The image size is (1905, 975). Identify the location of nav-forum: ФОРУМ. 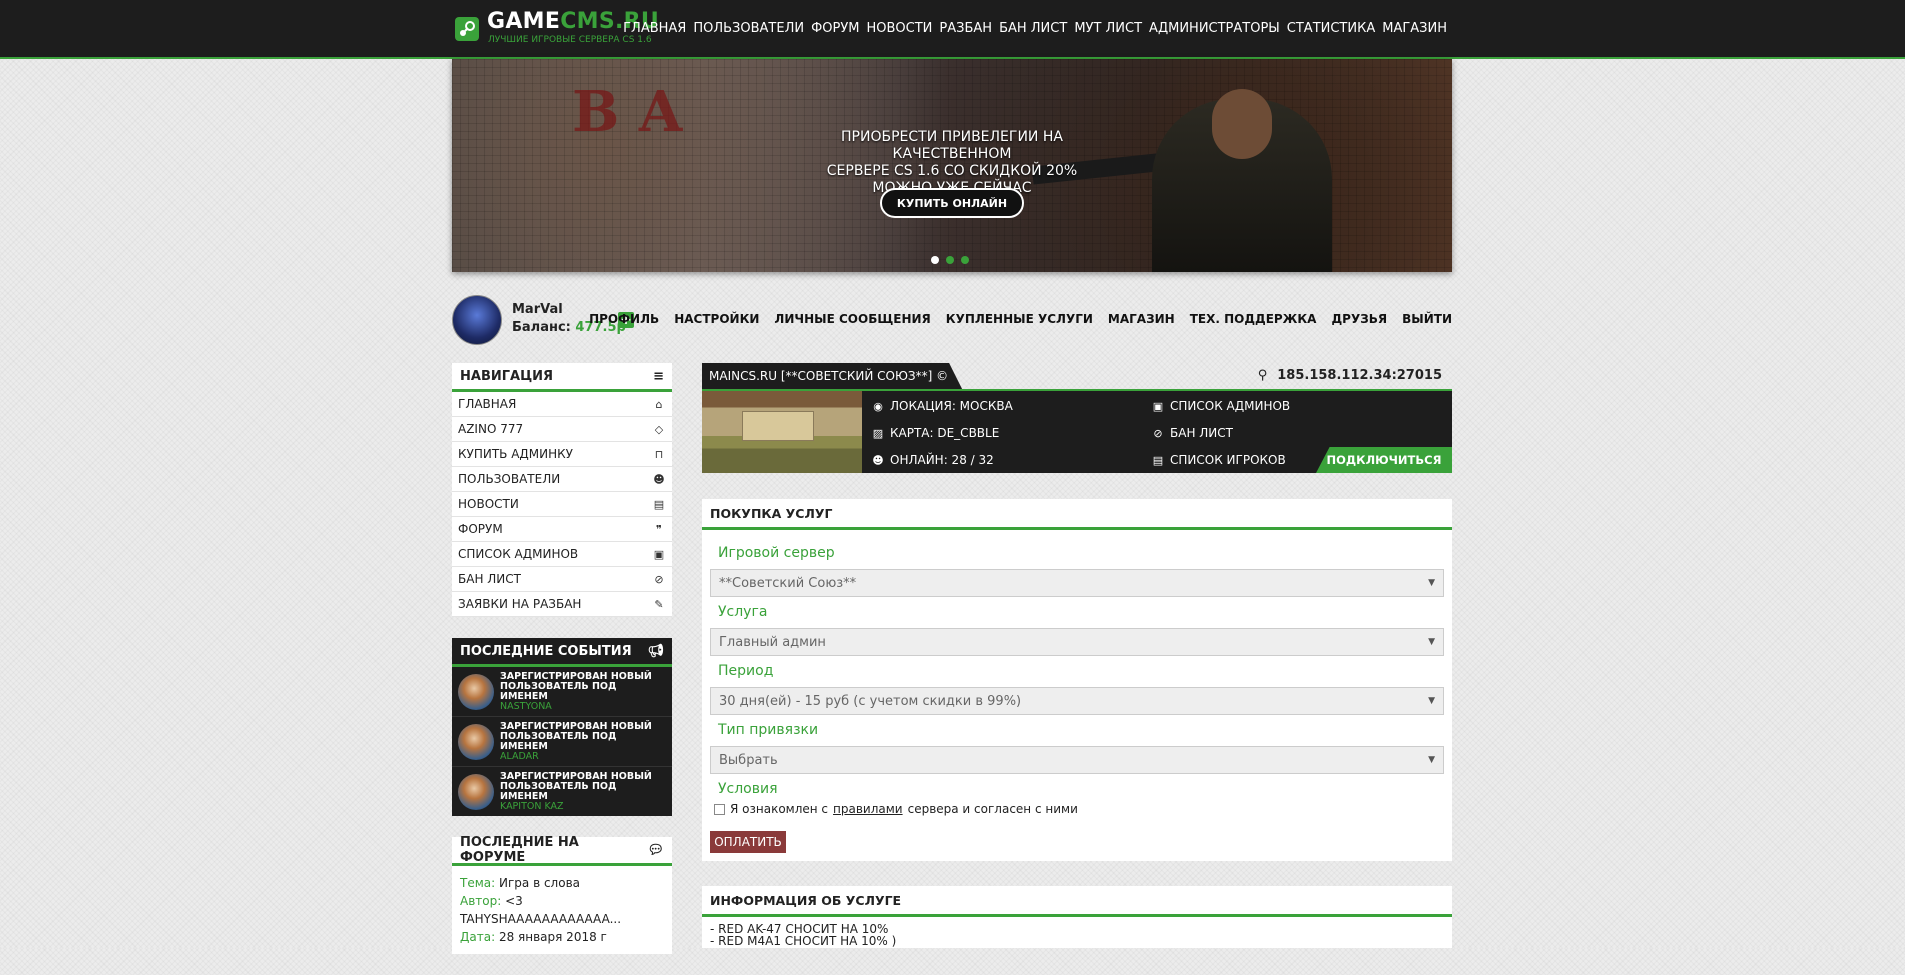
(835, 28).